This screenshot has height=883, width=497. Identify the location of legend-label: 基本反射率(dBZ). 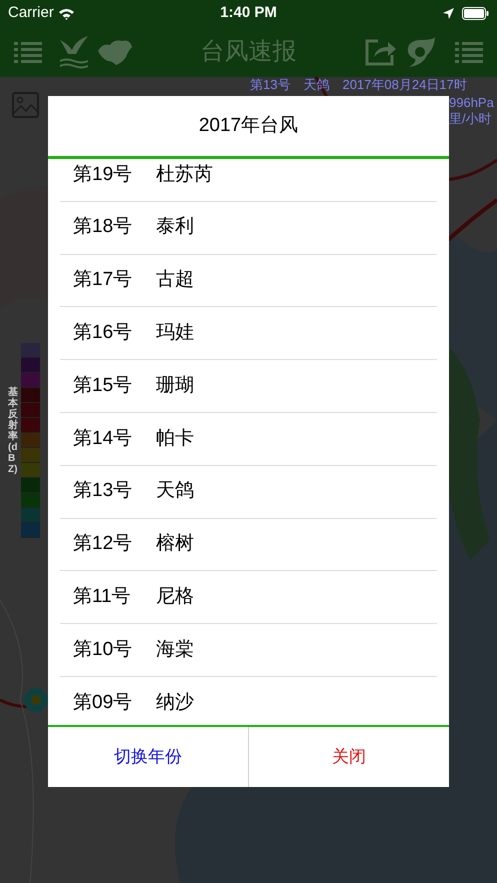
(13, 432).